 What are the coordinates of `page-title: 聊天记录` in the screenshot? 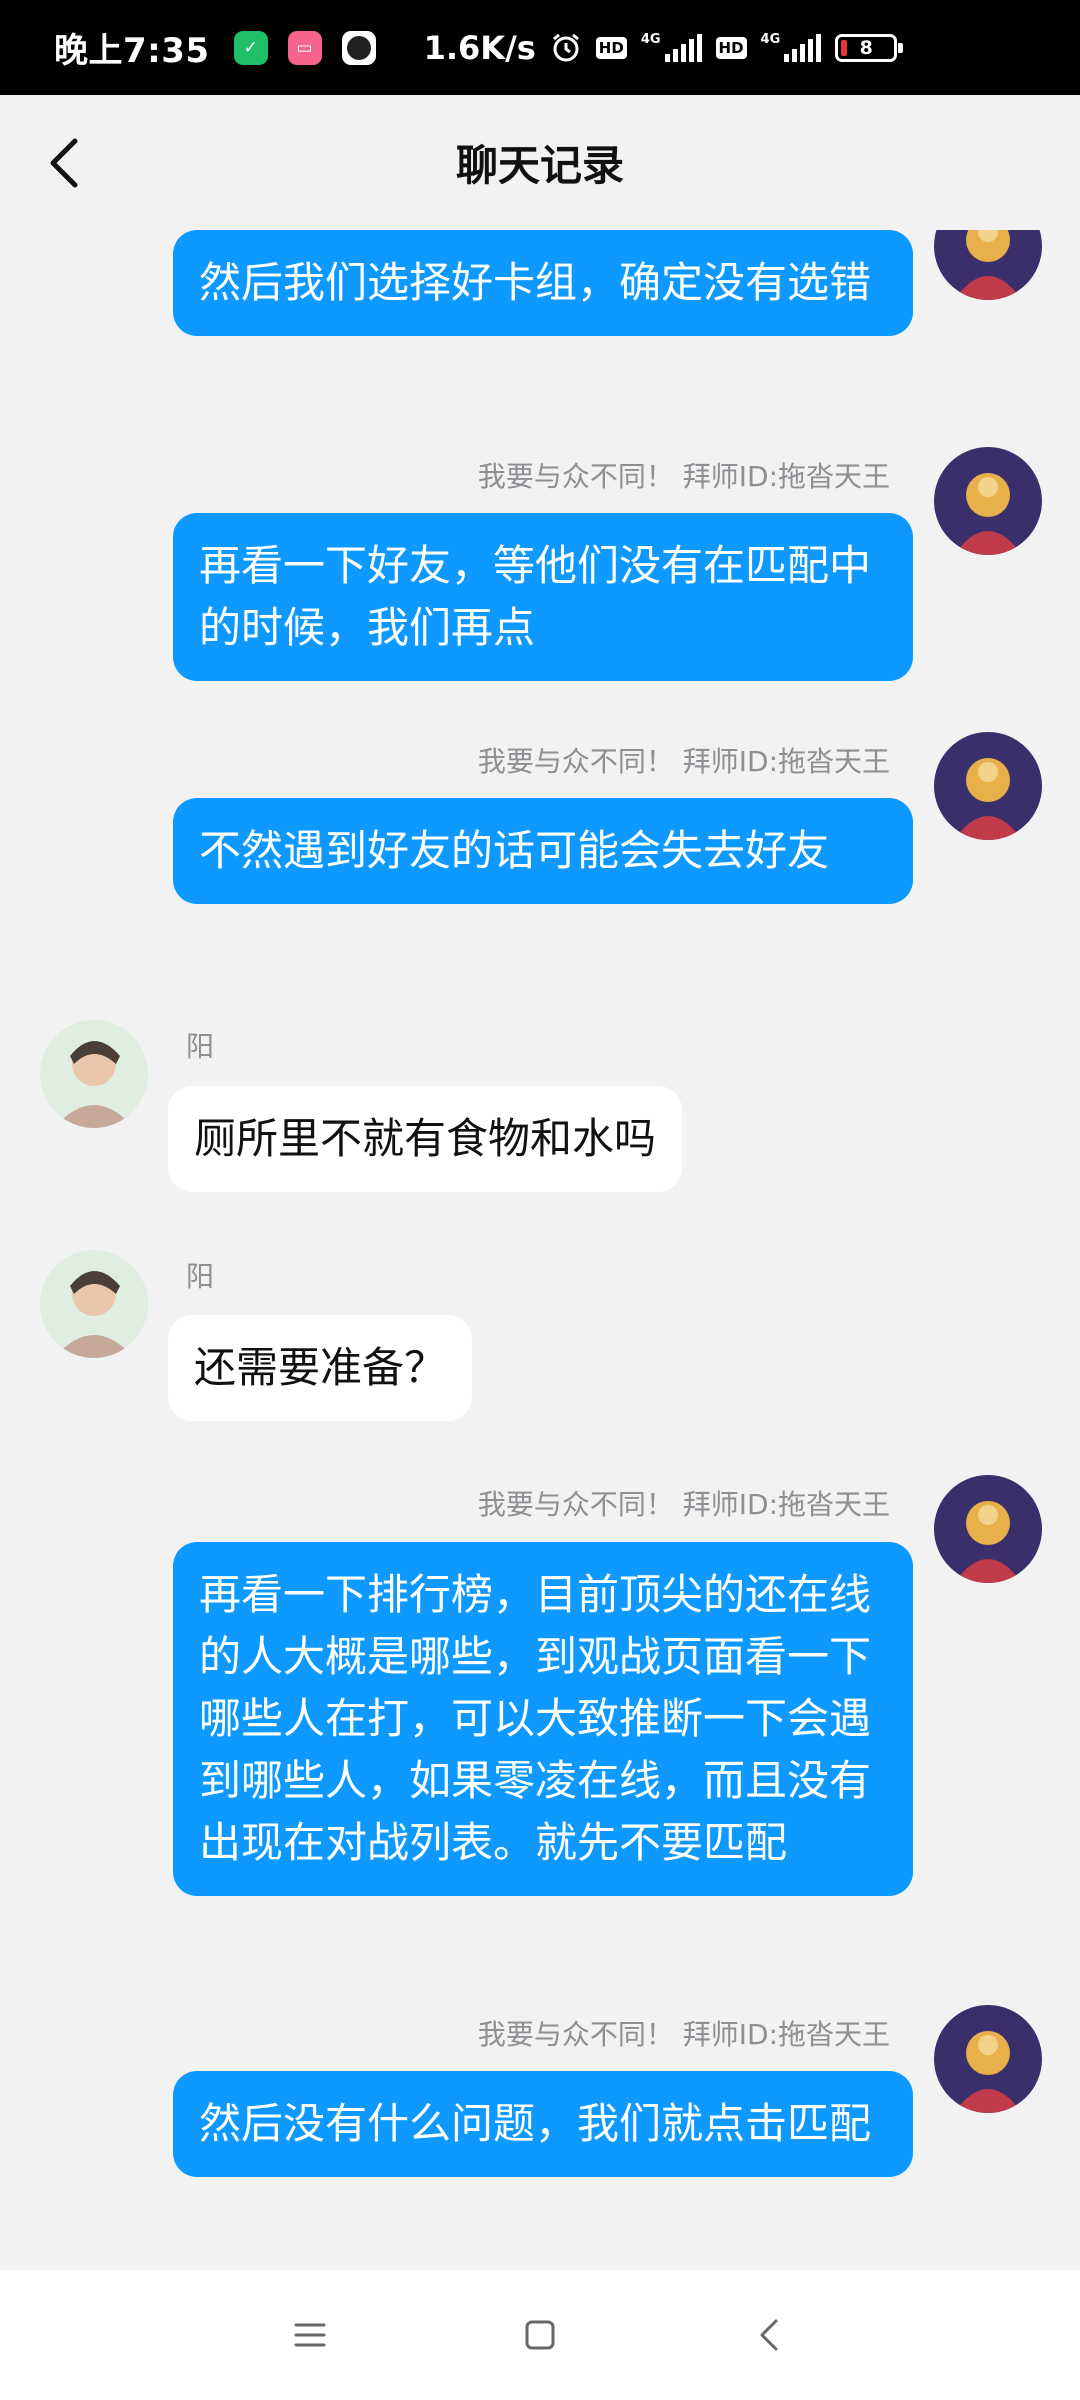 It's located at (539, 165).